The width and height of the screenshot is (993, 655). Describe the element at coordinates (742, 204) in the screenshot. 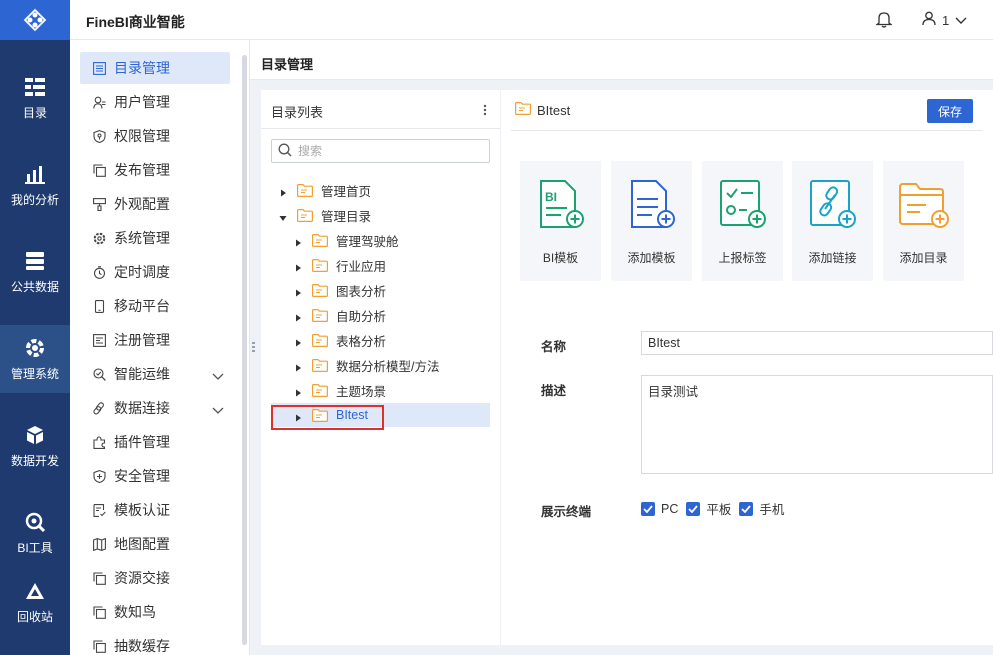

I see `report-tag-icon` at that location.